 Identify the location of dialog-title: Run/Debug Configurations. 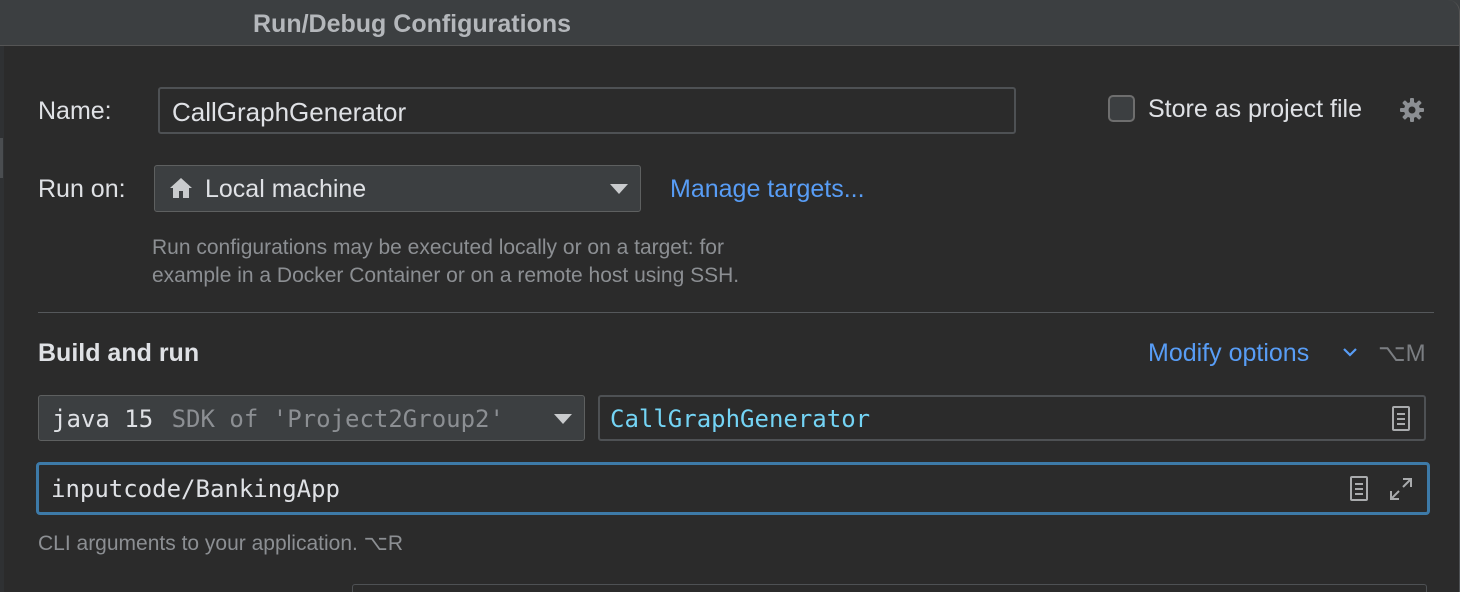
(412, 24).